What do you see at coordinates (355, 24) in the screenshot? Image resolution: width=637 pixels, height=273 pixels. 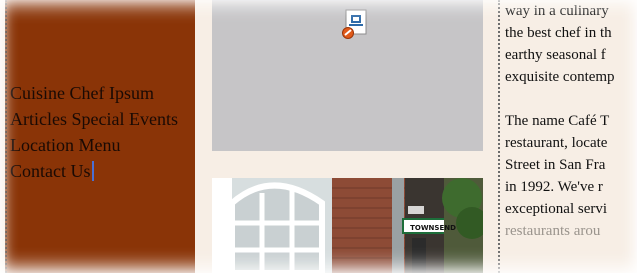 I see `plugin-placeholder-icon` at bounding box center [355, 24].